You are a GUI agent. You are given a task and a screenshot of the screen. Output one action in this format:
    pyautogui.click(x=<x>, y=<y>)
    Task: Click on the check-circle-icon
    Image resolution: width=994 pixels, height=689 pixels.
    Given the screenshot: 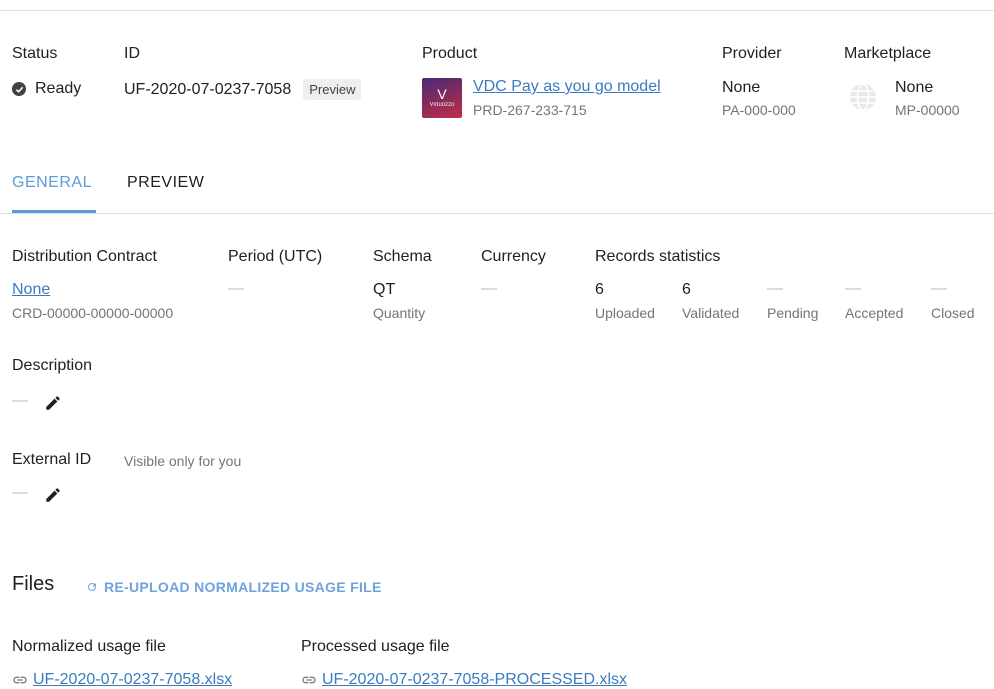 What is the action you would take?
    pyautogui.click(x=19, y=89)
    